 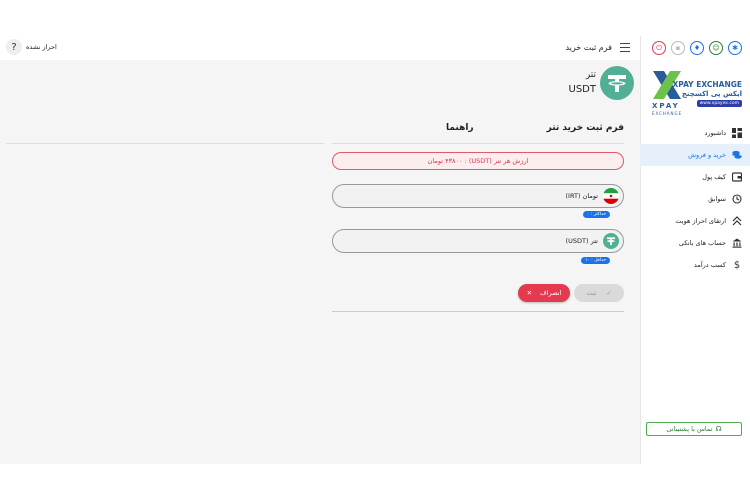 What do you see at coordinates (737, 243) in the screenshot?
I see `bank-icon` at bounding box center [737, 243].